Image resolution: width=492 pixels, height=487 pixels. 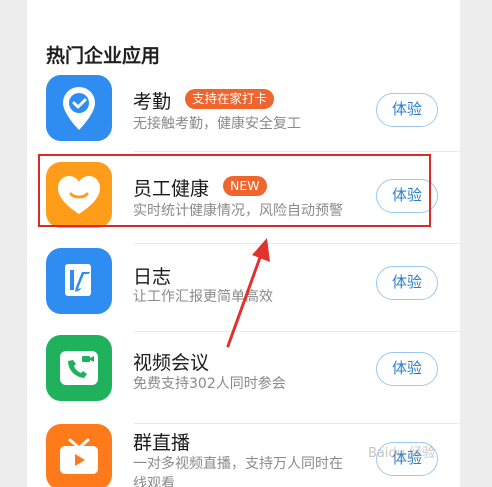 I want to click on app-description: 让工作汇报更简单高效, so click(x=203, y=297).